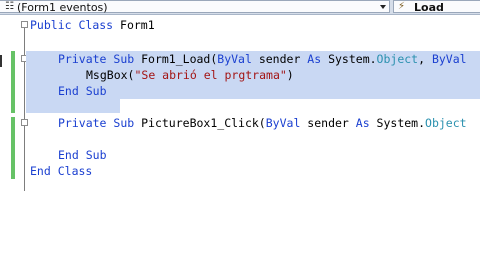 This screenshot has height=270, width=480. What do you see at coordinates (24, 106) in the screenshot?
I see `outline-margin` at bounding box center [24, 106].